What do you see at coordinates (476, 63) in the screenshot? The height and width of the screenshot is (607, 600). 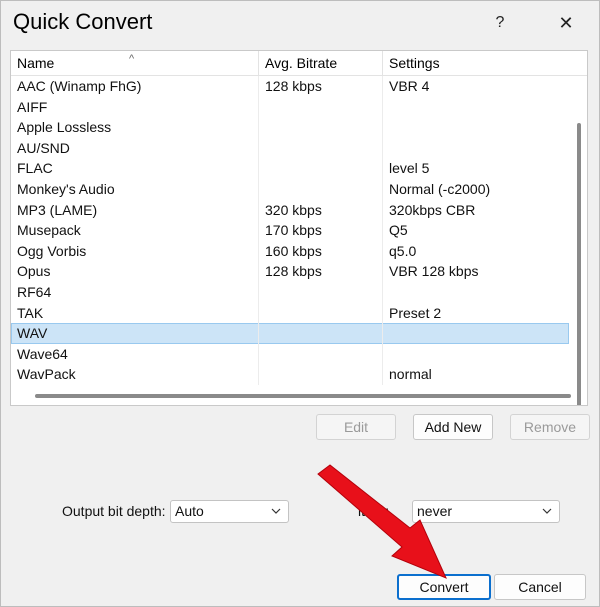 I see `column-header-settings: Settings` at bounding box center [476, 63].